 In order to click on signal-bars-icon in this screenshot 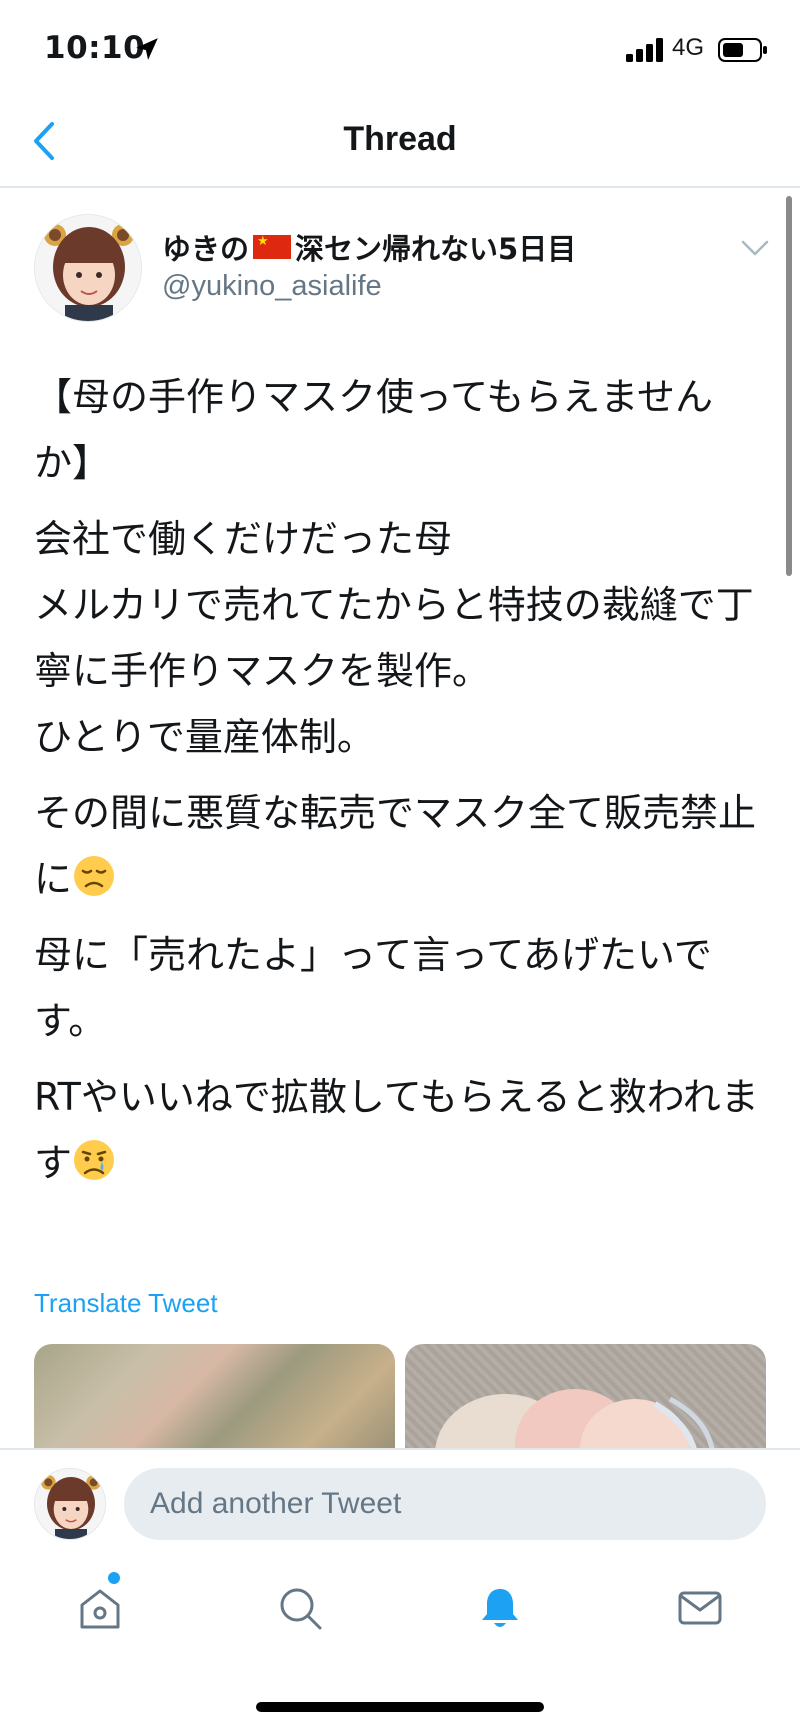, I will do `click(644, 50)`.